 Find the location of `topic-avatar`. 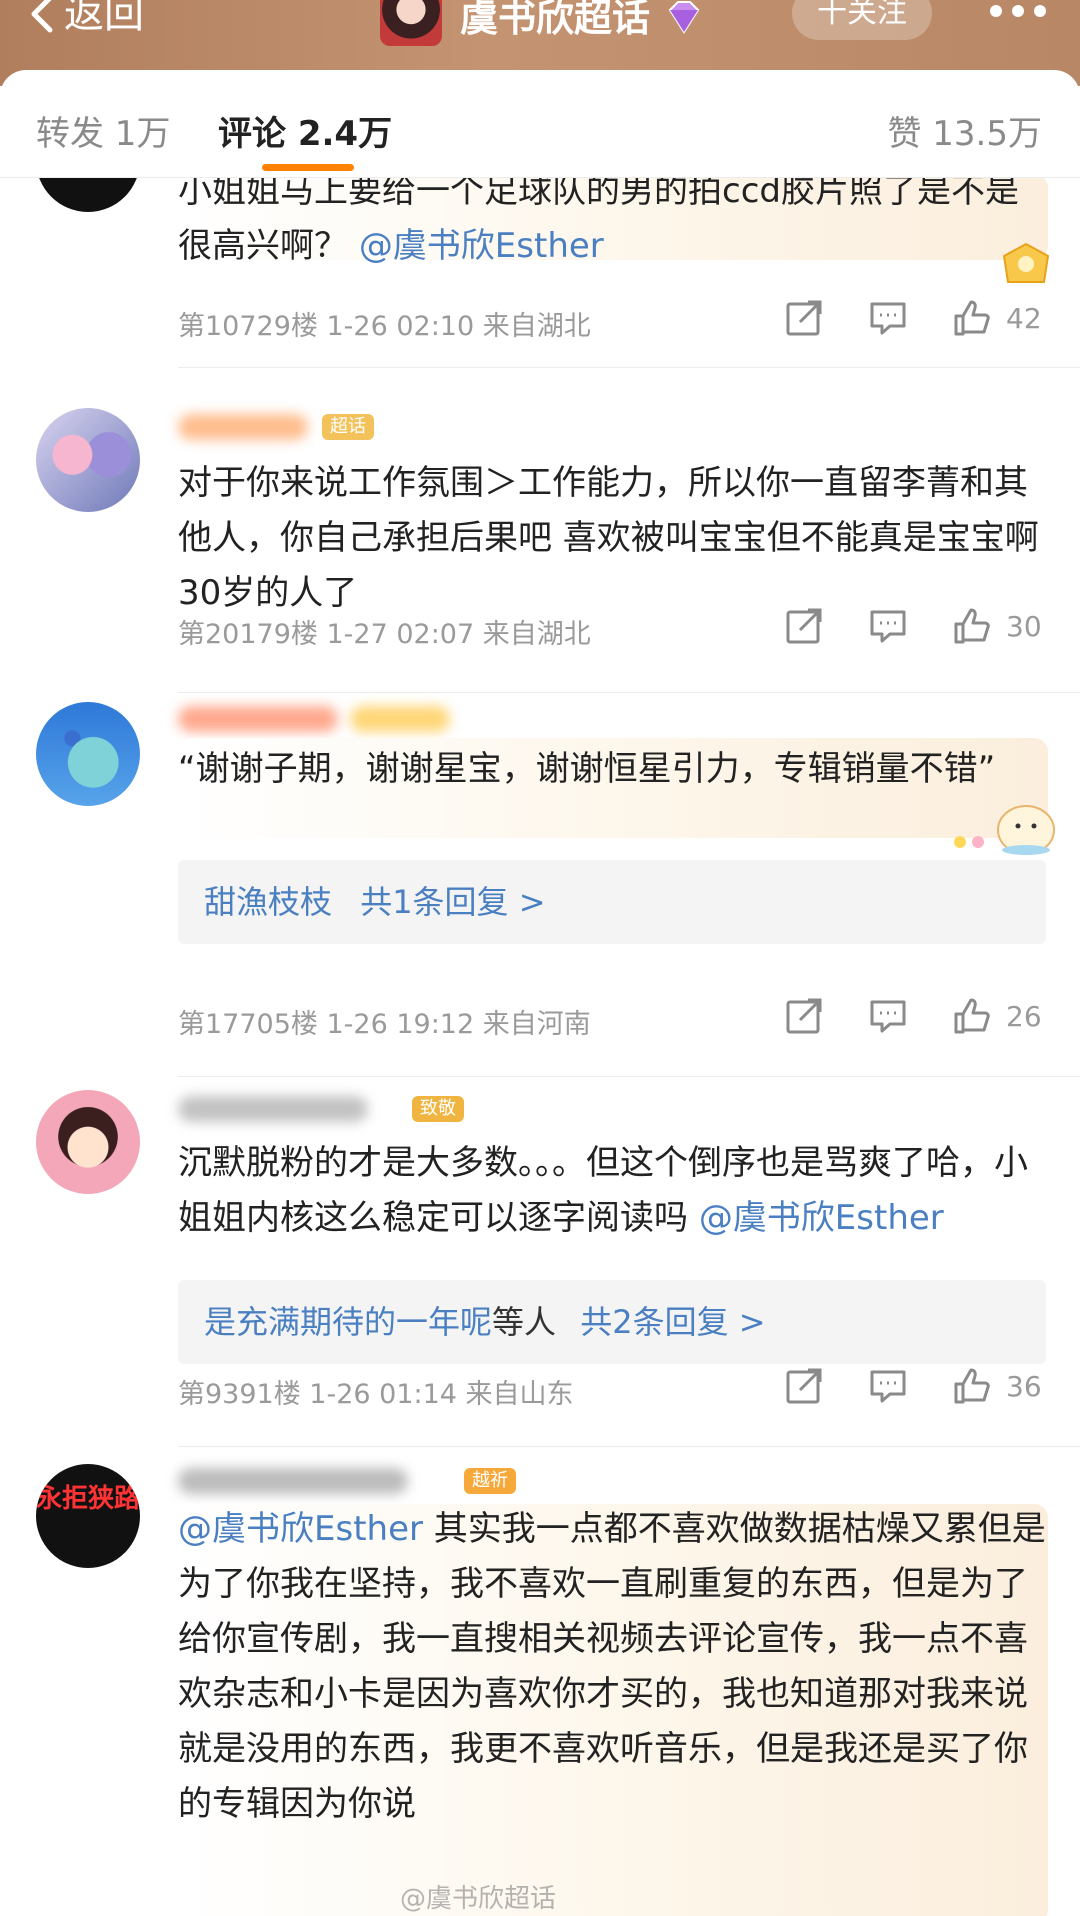

topic-avatar is located at coordinates (411, 23).